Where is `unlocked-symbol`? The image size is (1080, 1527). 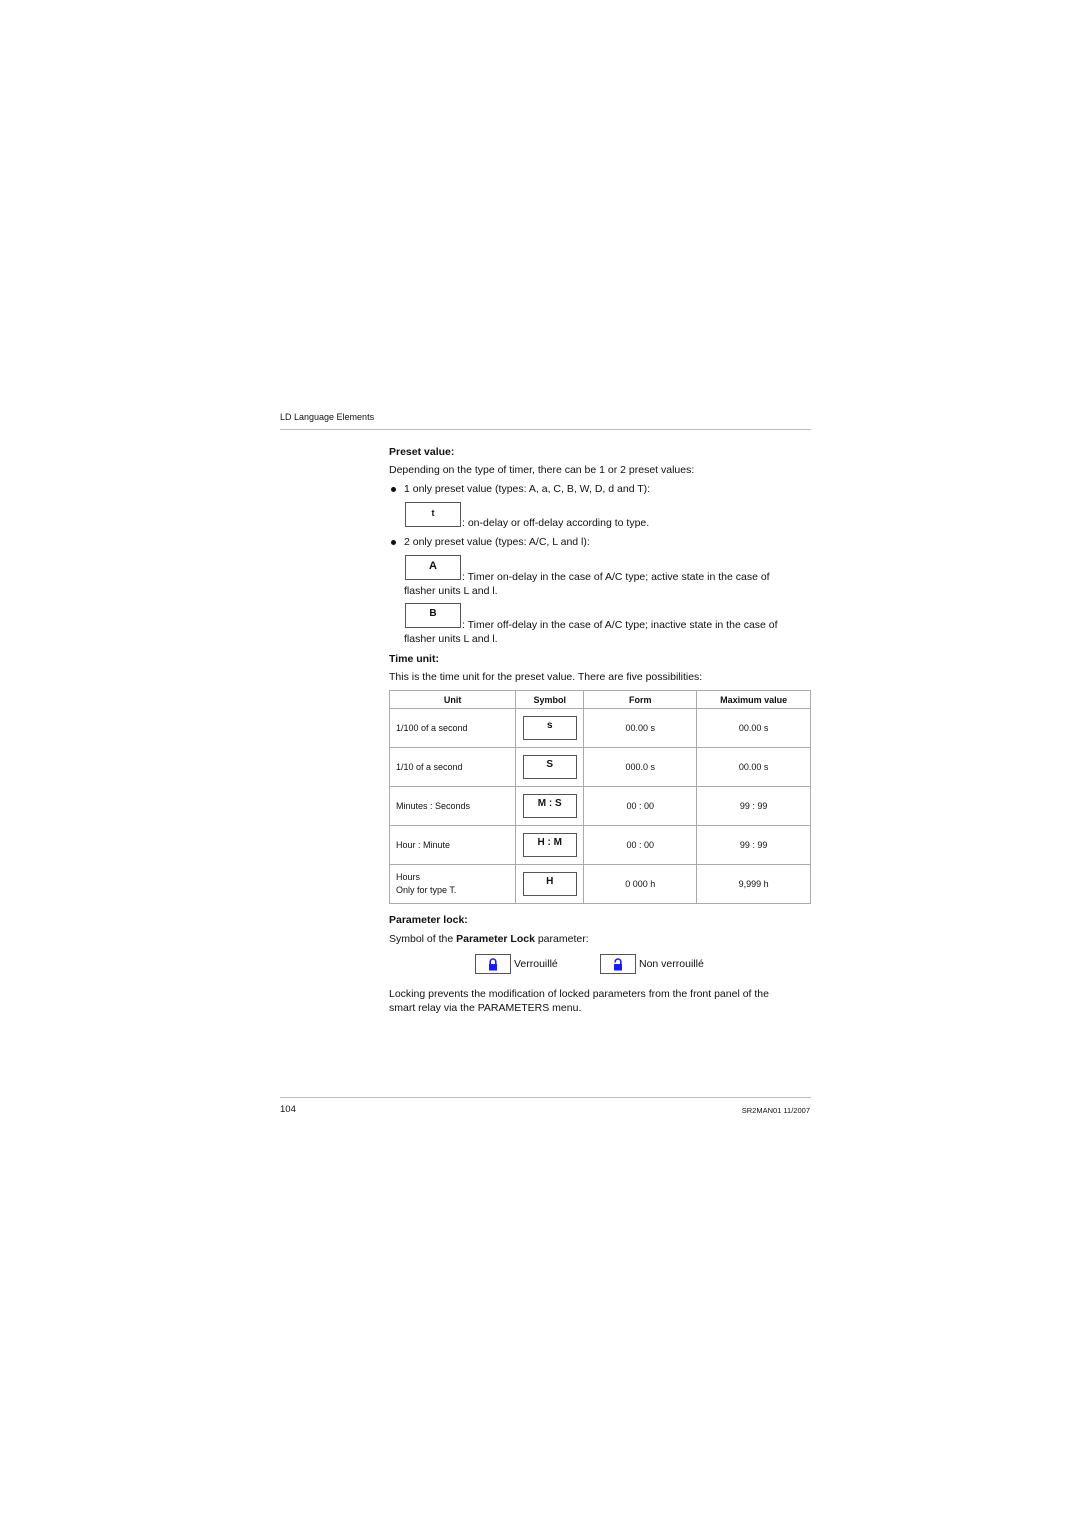
unlocked-symbol is located at coordinates (618, 964).